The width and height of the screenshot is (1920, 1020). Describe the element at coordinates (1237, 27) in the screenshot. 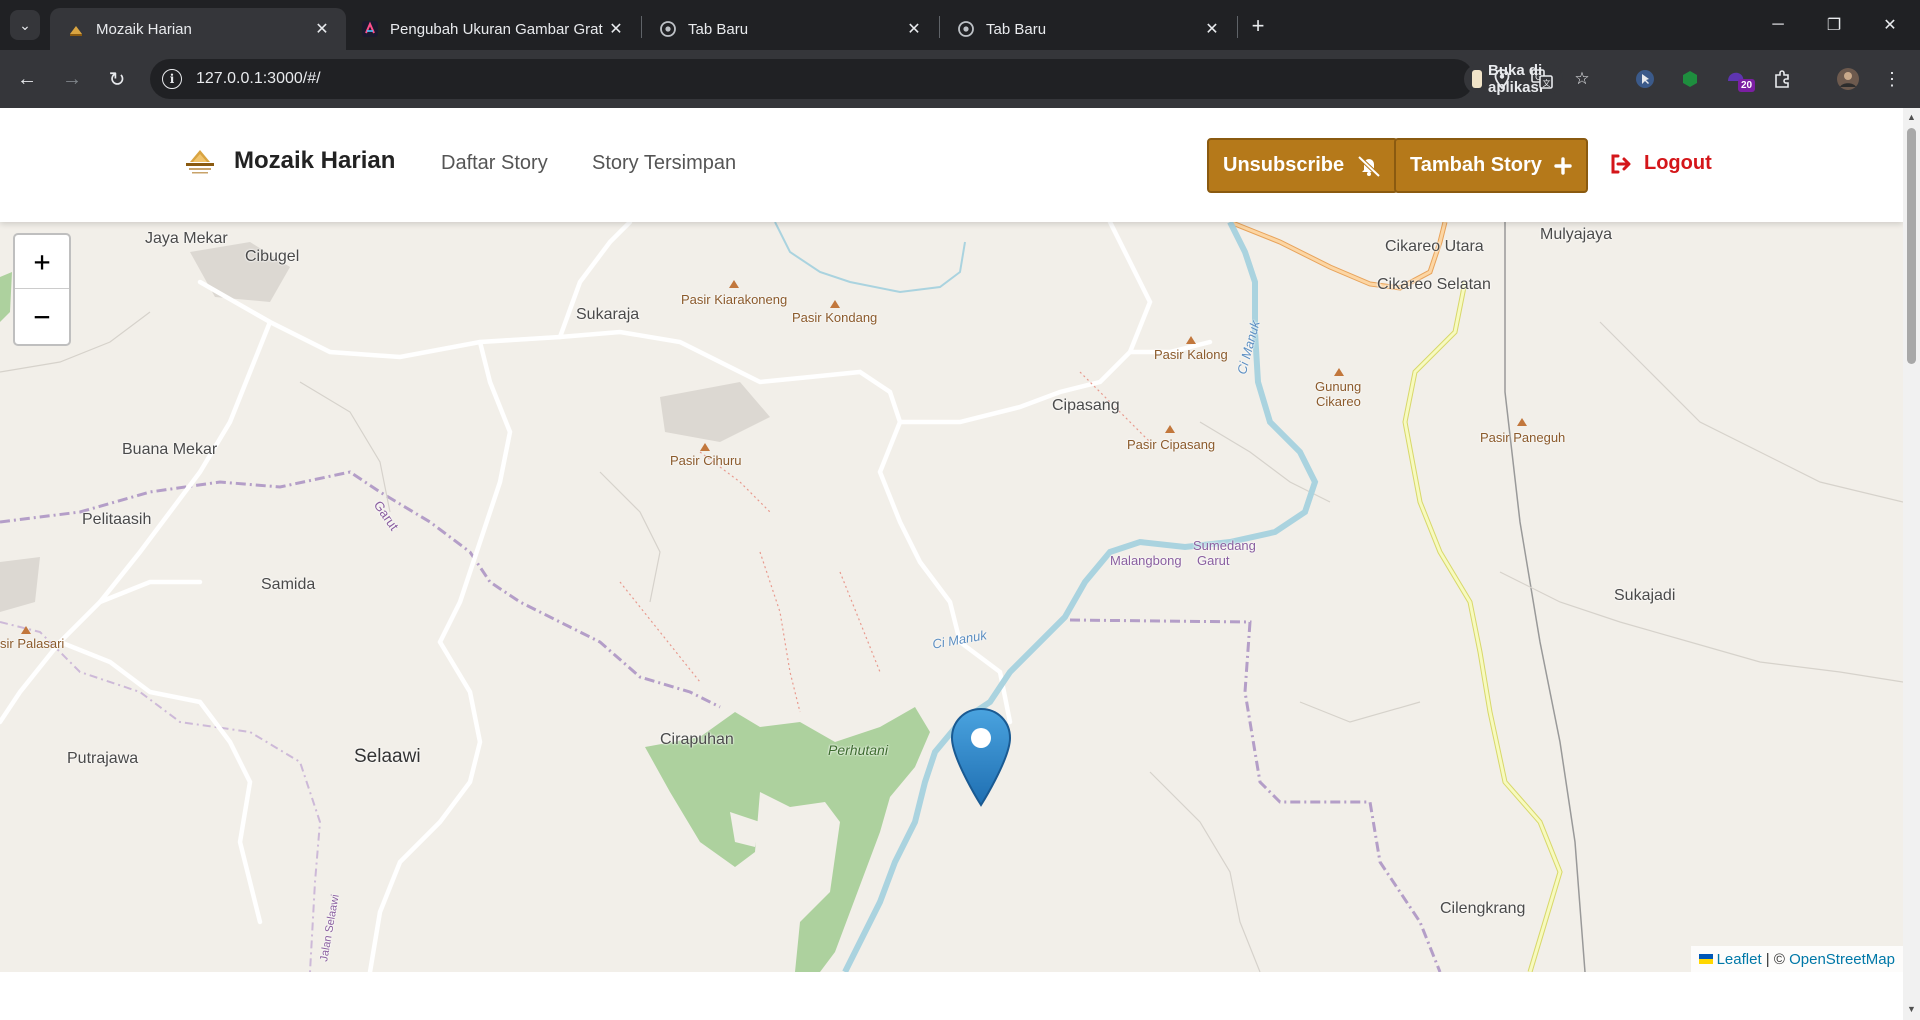

I see `tab-separator` at that location.